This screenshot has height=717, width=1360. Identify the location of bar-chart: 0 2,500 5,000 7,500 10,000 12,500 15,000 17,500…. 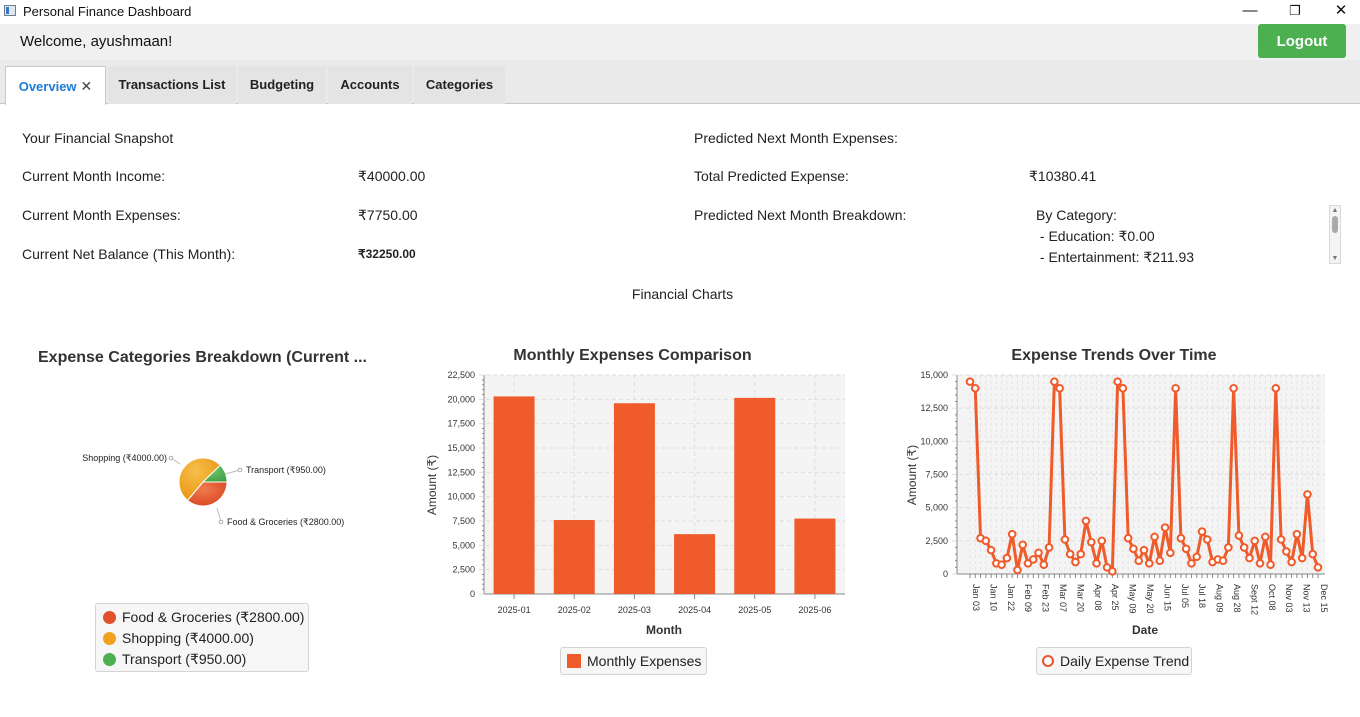
(635, 503).